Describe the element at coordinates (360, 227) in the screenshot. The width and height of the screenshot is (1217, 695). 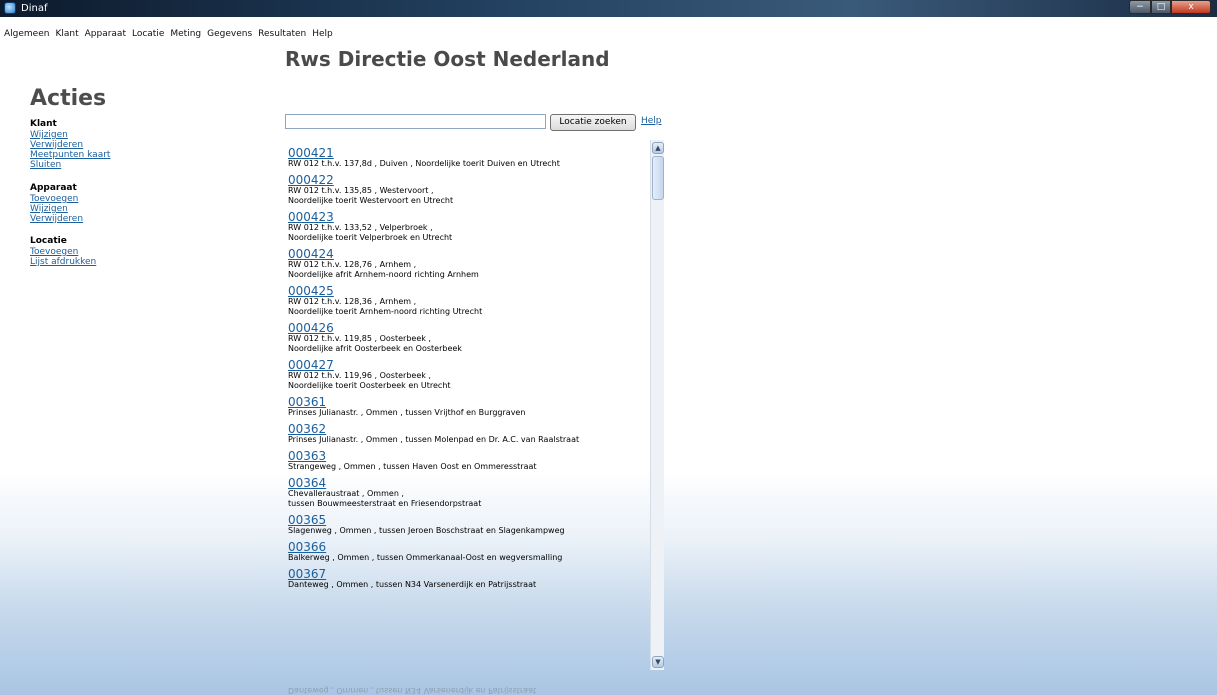
I see `location-description: RW 012 t.h.v. 133,52 , Velperbroek ,` at that location.